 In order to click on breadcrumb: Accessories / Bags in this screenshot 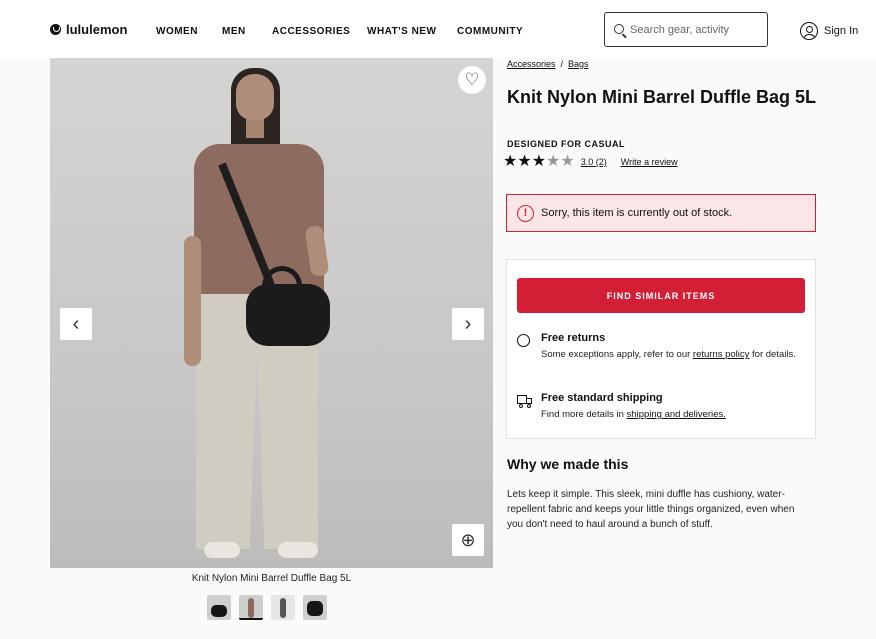, I will do `click(548, 64)`.